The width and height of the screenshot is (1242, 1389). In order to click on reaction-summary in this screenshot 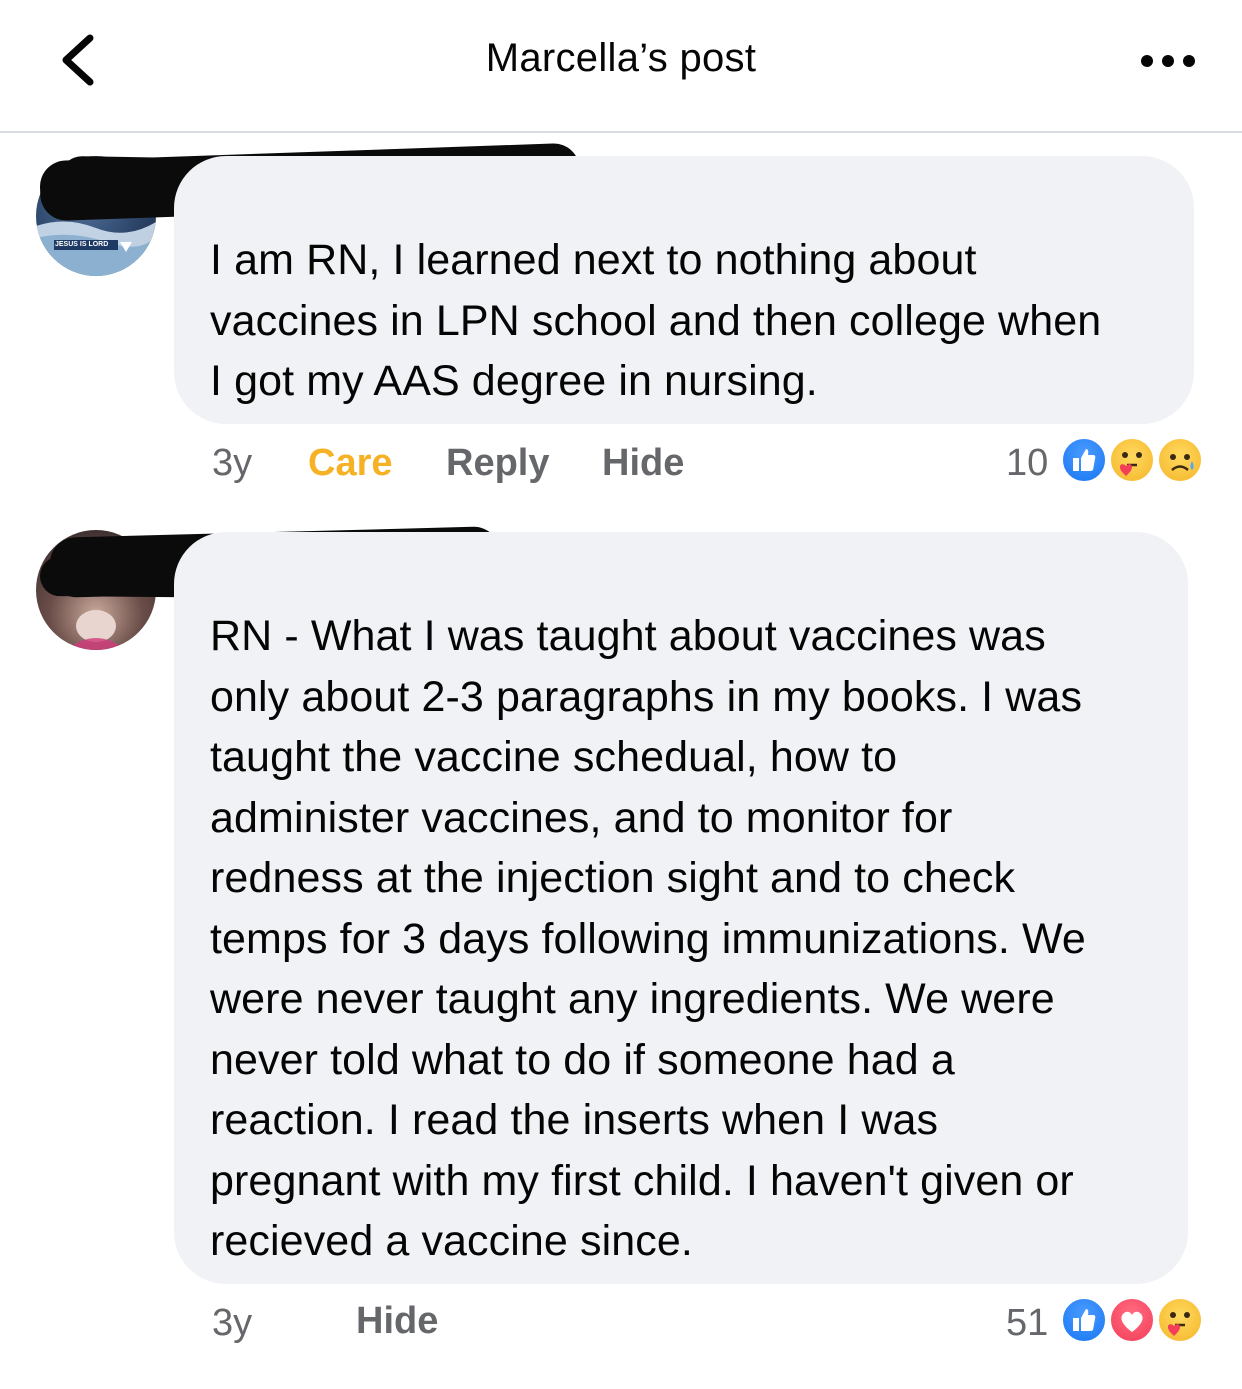, I will do `click(1135, 1321)`.